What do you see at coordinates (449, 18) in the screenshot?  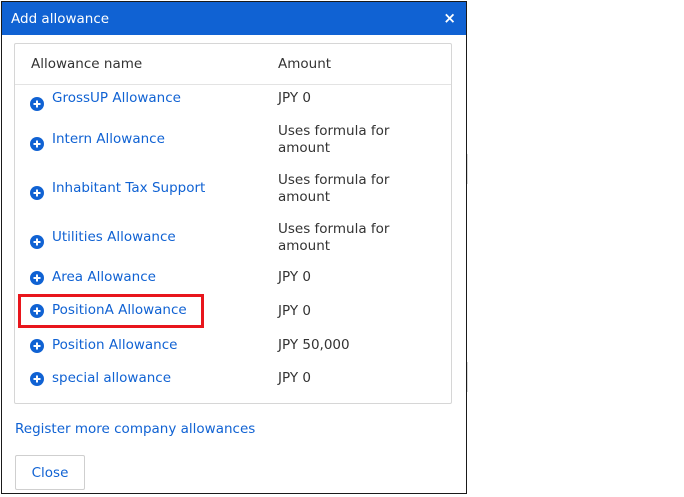 I see `close-icon: ×` at bounding box center [449, 18].